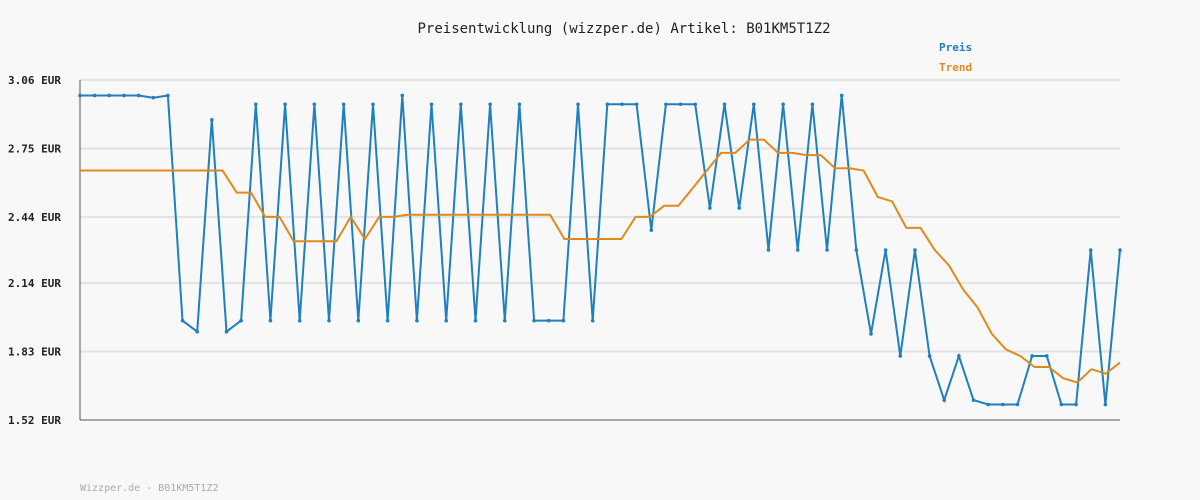 The height and width of the screenshot is (500, 1200). I want to click on chart-footer: Wizzper.de - B01KM5T1Z2, so click(149, 488).